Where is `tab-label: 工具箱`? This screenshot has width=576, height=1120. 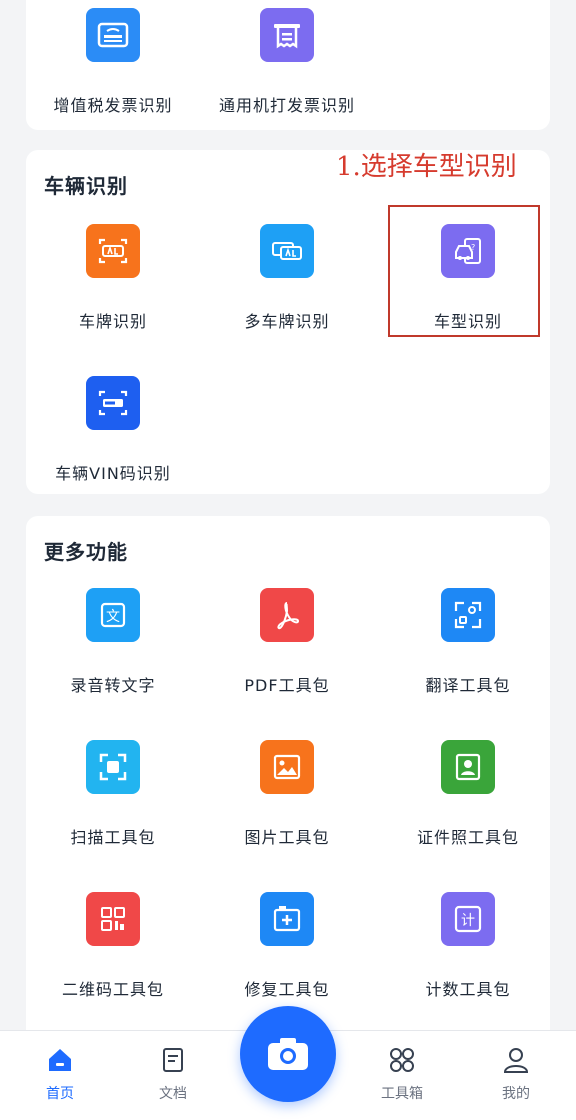 tab-label: 工具箱 is located at coordinates (402, 1094).